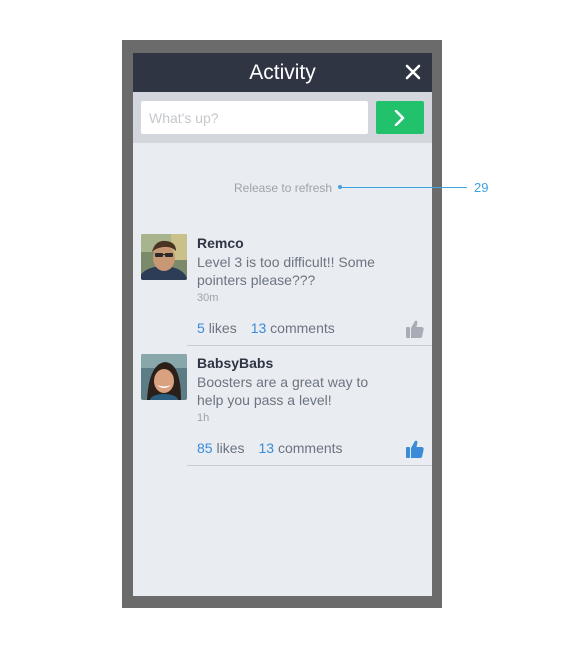 This screenshot has height=648, width=564. Describe the element at coordinates (220, 243) in the screenshot. I see `author-name: Remco` at that location.